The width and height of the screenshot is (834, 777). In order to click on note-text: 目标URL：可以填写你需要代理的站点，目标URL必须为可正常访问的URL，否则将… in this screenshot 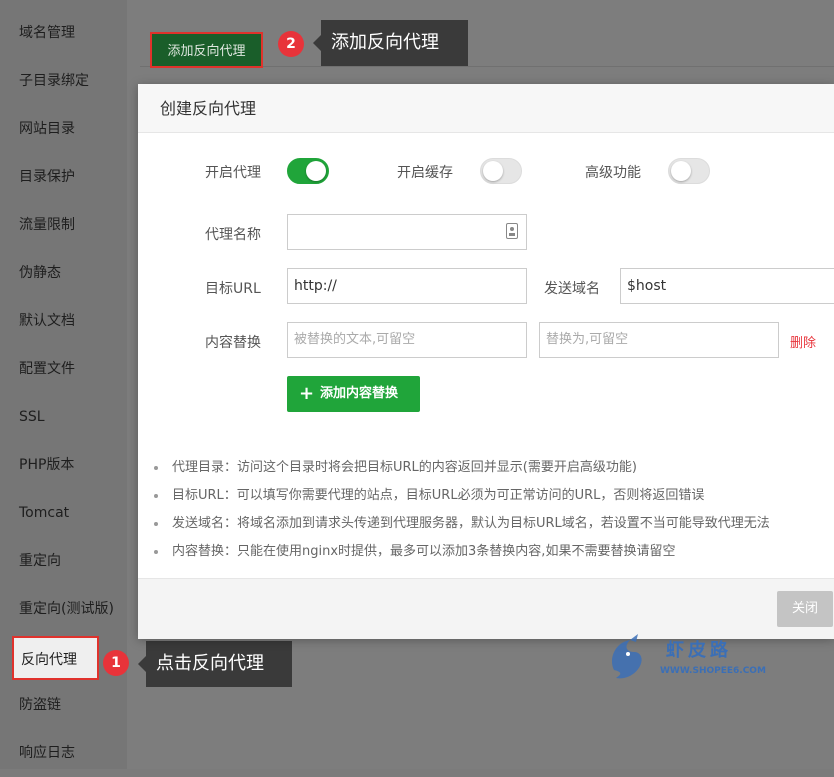, I will do `click(438, 495)`.